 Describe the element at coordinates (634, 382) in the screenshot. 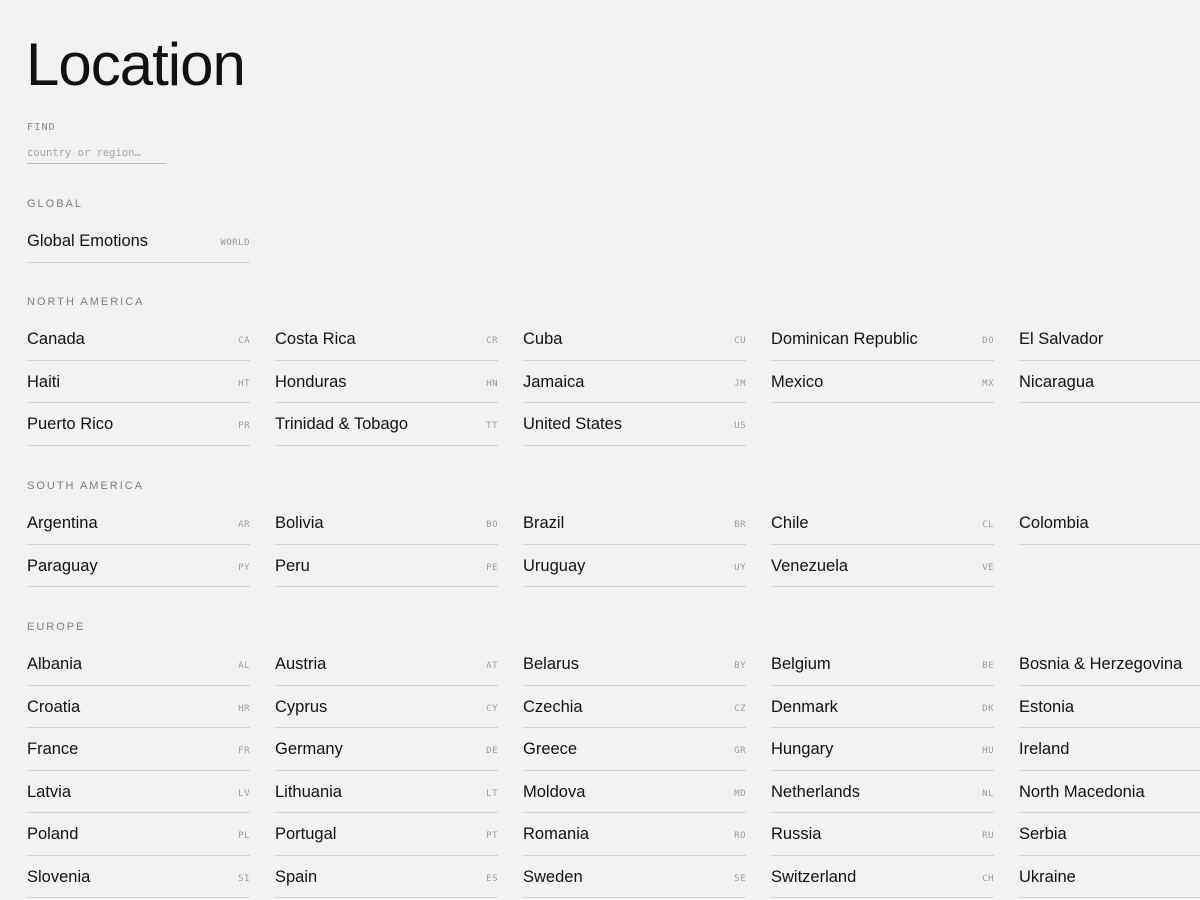

I see `location-item: Jamaica JM` at that location.